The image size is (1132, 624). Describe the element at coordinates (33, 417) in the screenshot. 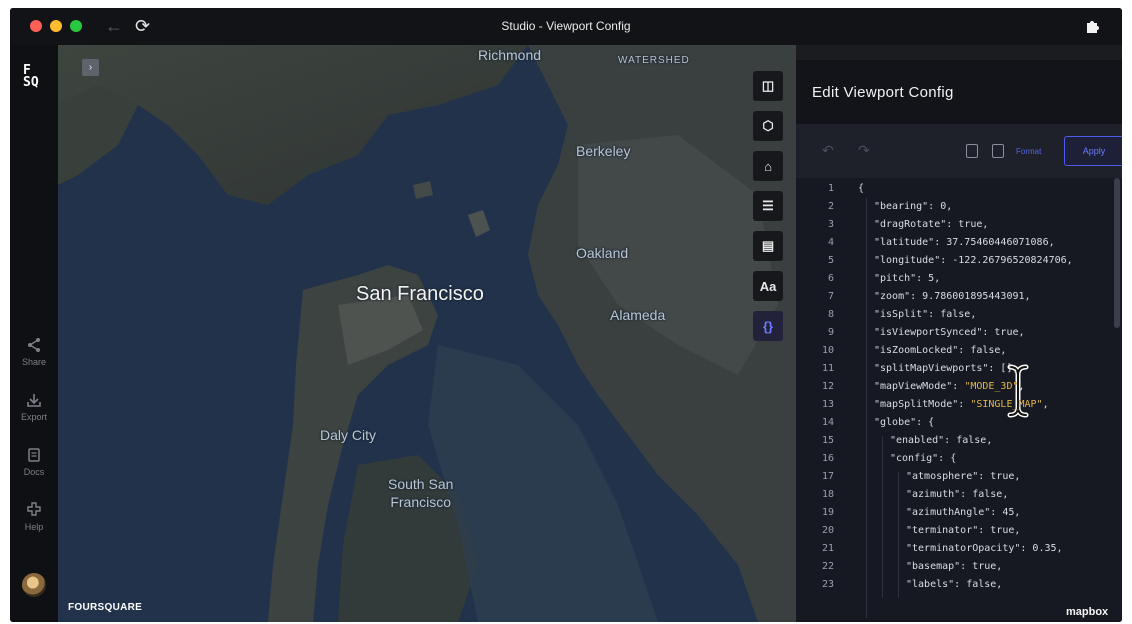

I see `sidebar-item-label: Export` at that location.